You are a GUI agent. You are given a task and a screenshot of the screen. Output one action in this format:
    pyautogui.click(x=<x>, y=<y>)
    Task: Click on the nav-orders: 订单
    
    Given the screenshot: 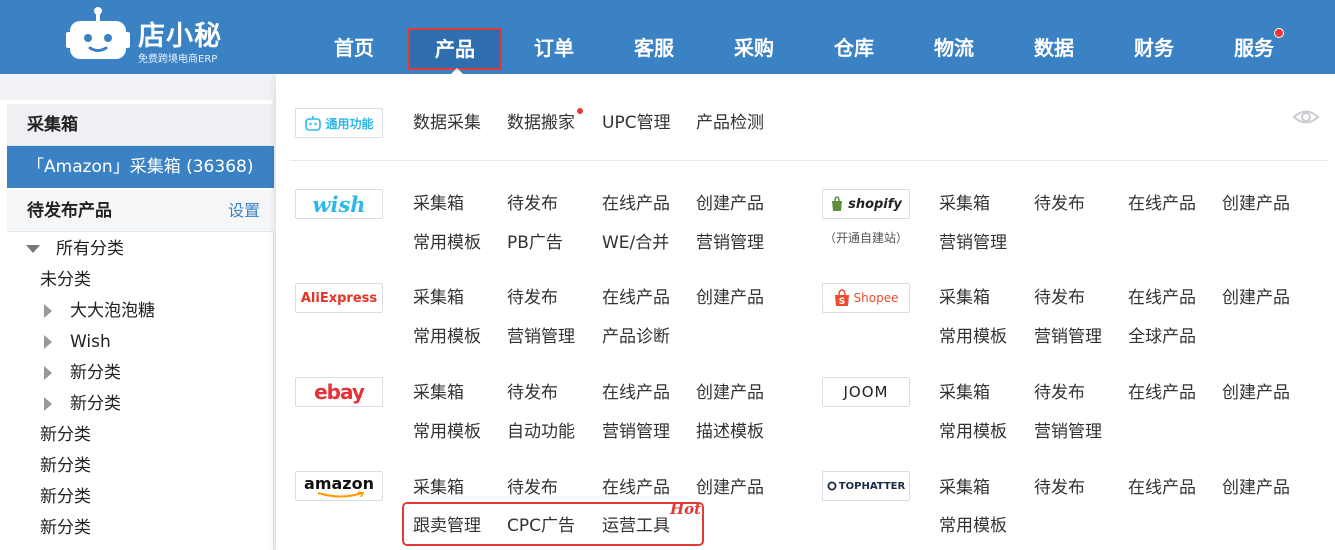 What is the action you would take?
    pyautogui.click(x=554, y=48)
    